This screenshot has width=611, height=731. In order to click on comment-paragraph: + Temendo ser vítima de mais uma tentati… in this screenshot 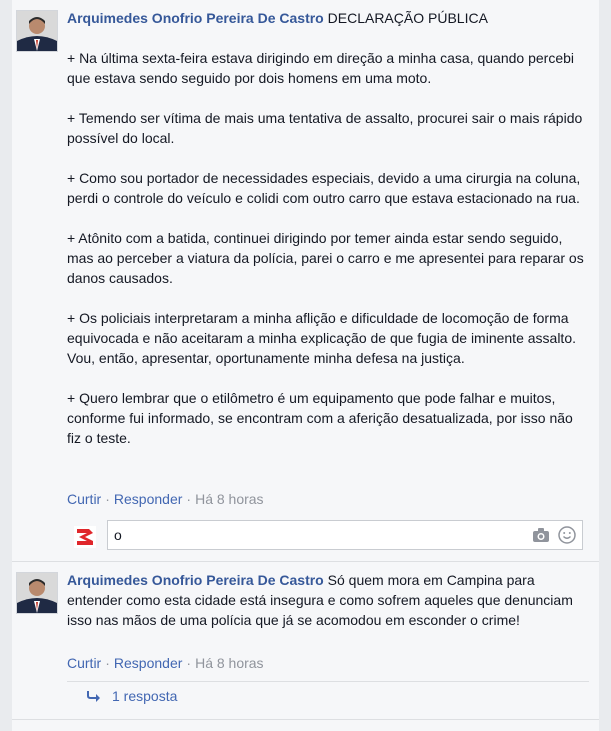, I will do `click(325, 128)`.